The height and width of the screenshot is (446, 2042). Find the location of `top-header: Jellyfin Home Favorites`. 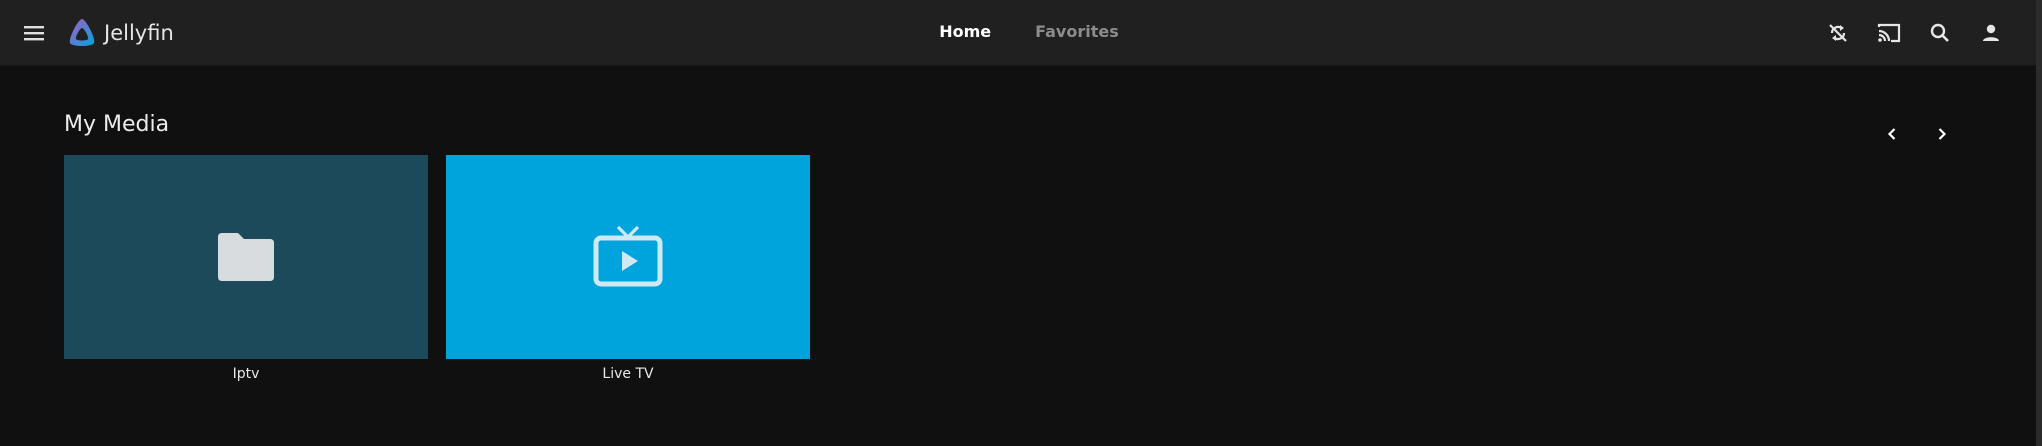

top-header: Jellyfin Home Favorites is located at coordinates (1018, 33).